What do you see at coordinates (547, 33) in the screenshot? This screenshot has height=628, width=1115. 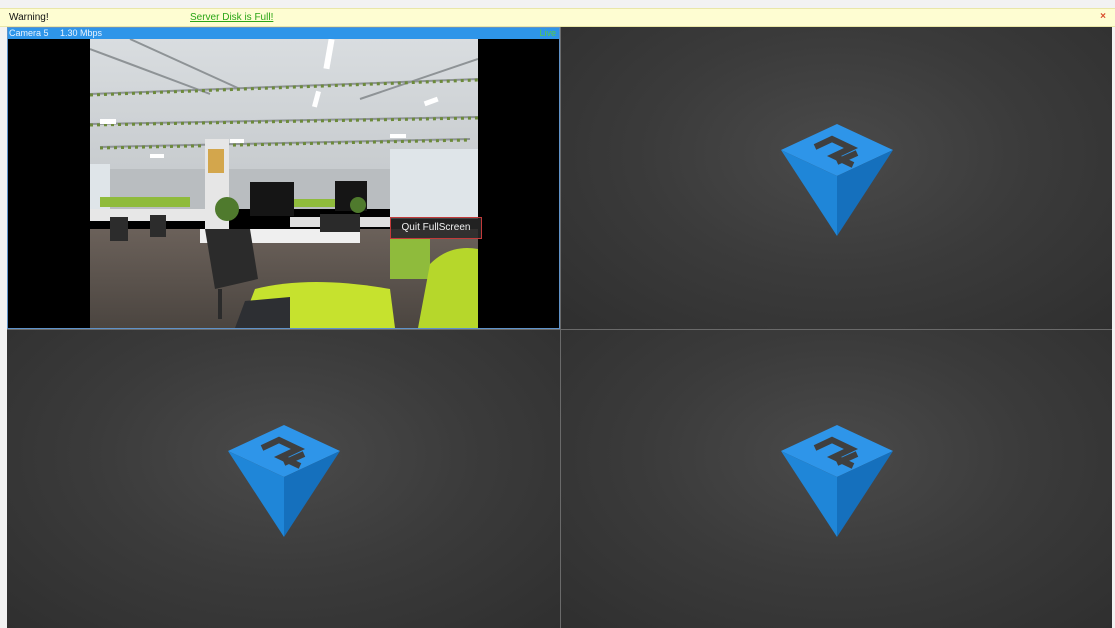 I see `live-badge: Live` at bounding box center [547, 33].